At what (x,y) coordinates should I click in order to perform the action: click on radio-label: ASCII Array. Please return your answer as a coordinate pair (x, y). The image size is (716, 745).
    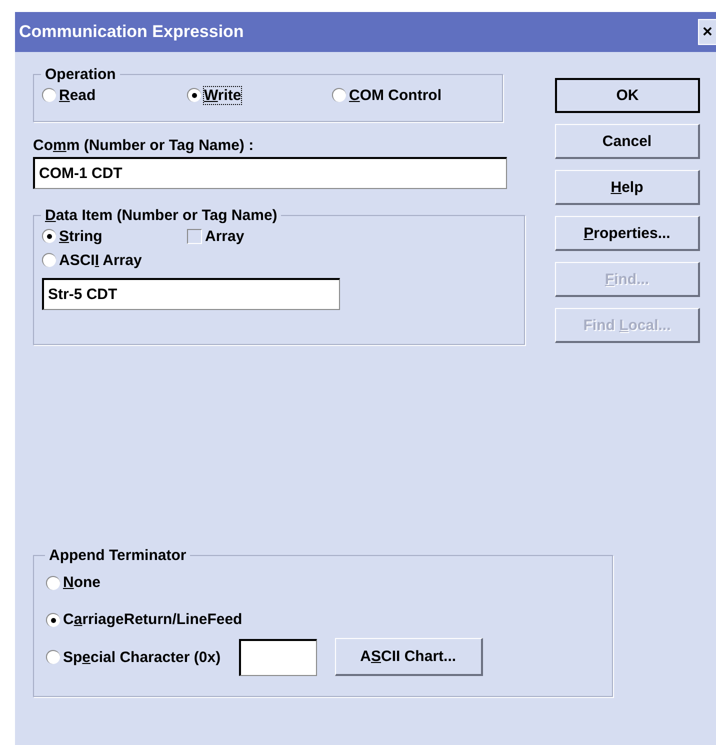
    Looking at the image, I should click on (100, 260).